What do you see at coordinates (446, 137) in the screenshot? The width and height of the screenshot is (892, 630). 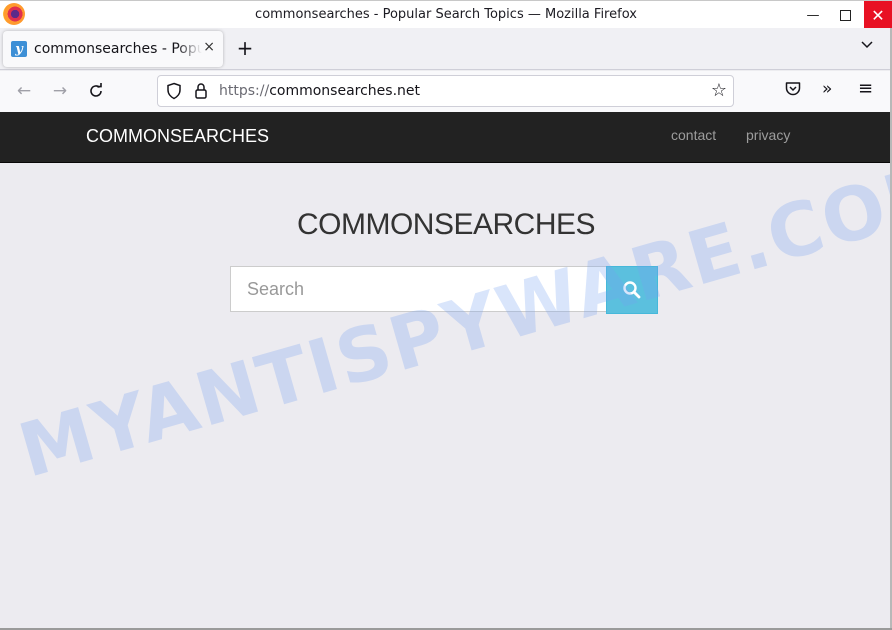 I see `site-navbar: COMMONSEARCHES contact privacy` at bounding box center [446, 137].